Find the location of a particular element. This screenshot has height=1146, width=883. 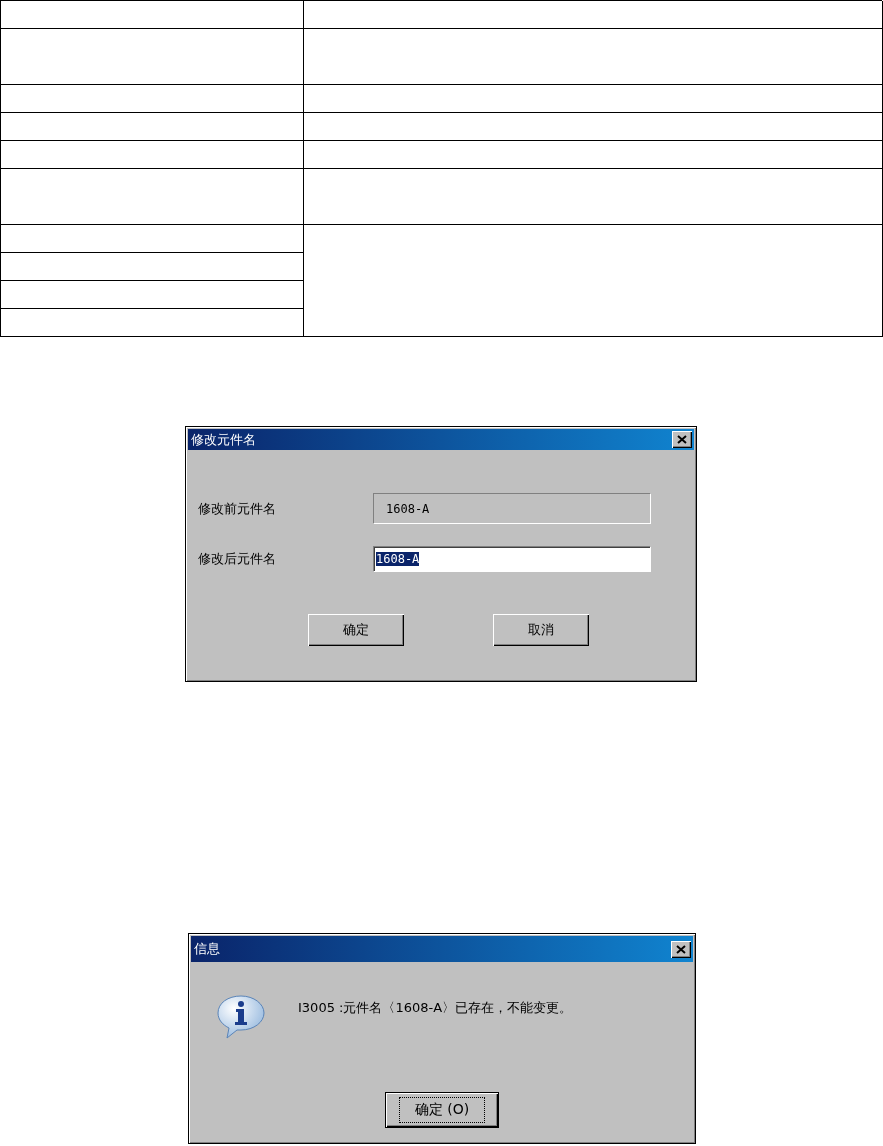

message-text: I3005 :元件名〈1608-A〉已存在，不能变更。 is located at coordinates (435, 1008).